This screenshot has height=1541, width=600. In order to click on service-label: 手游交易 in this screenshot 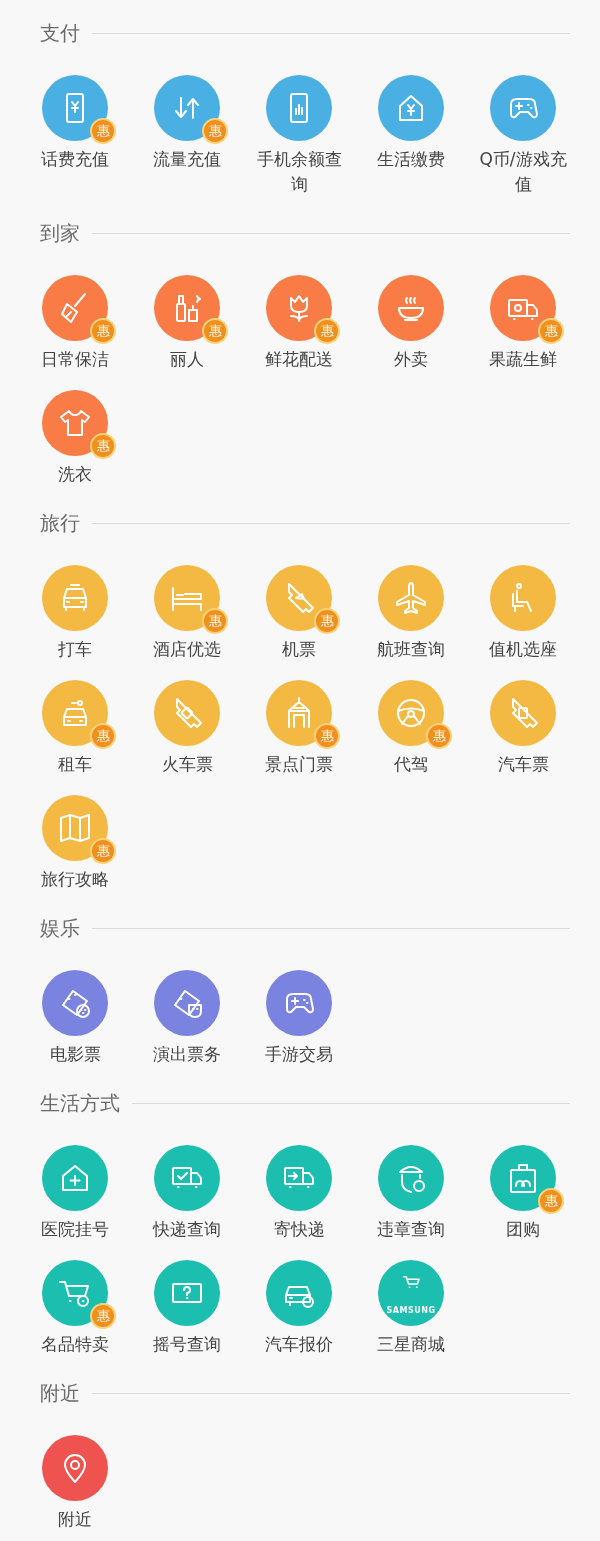, I will do `click(299, 1054)`.